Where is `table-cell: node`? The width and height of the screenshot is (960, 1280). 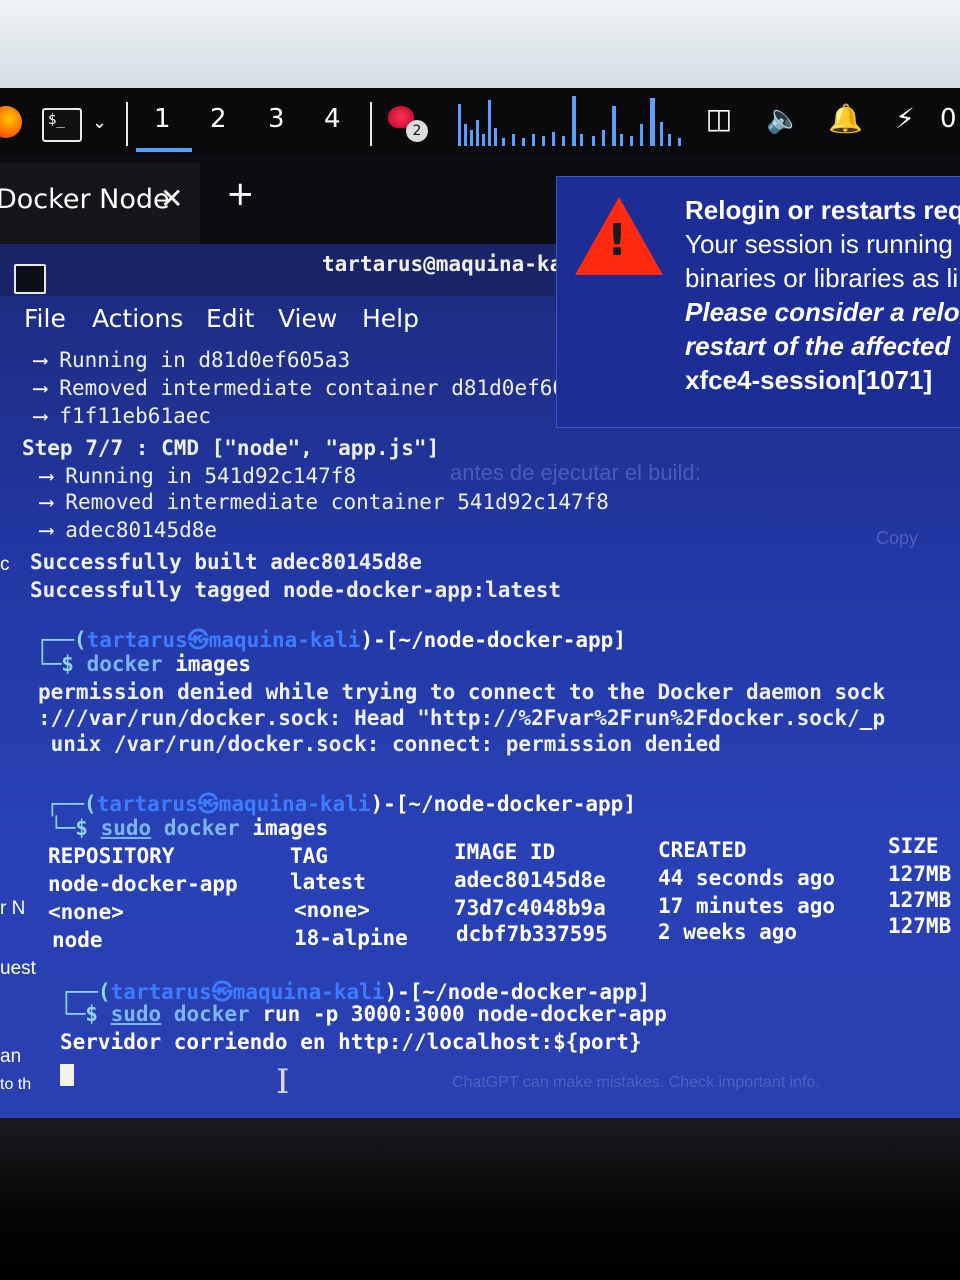 table-cell: node is located at coordinates (77, 940).